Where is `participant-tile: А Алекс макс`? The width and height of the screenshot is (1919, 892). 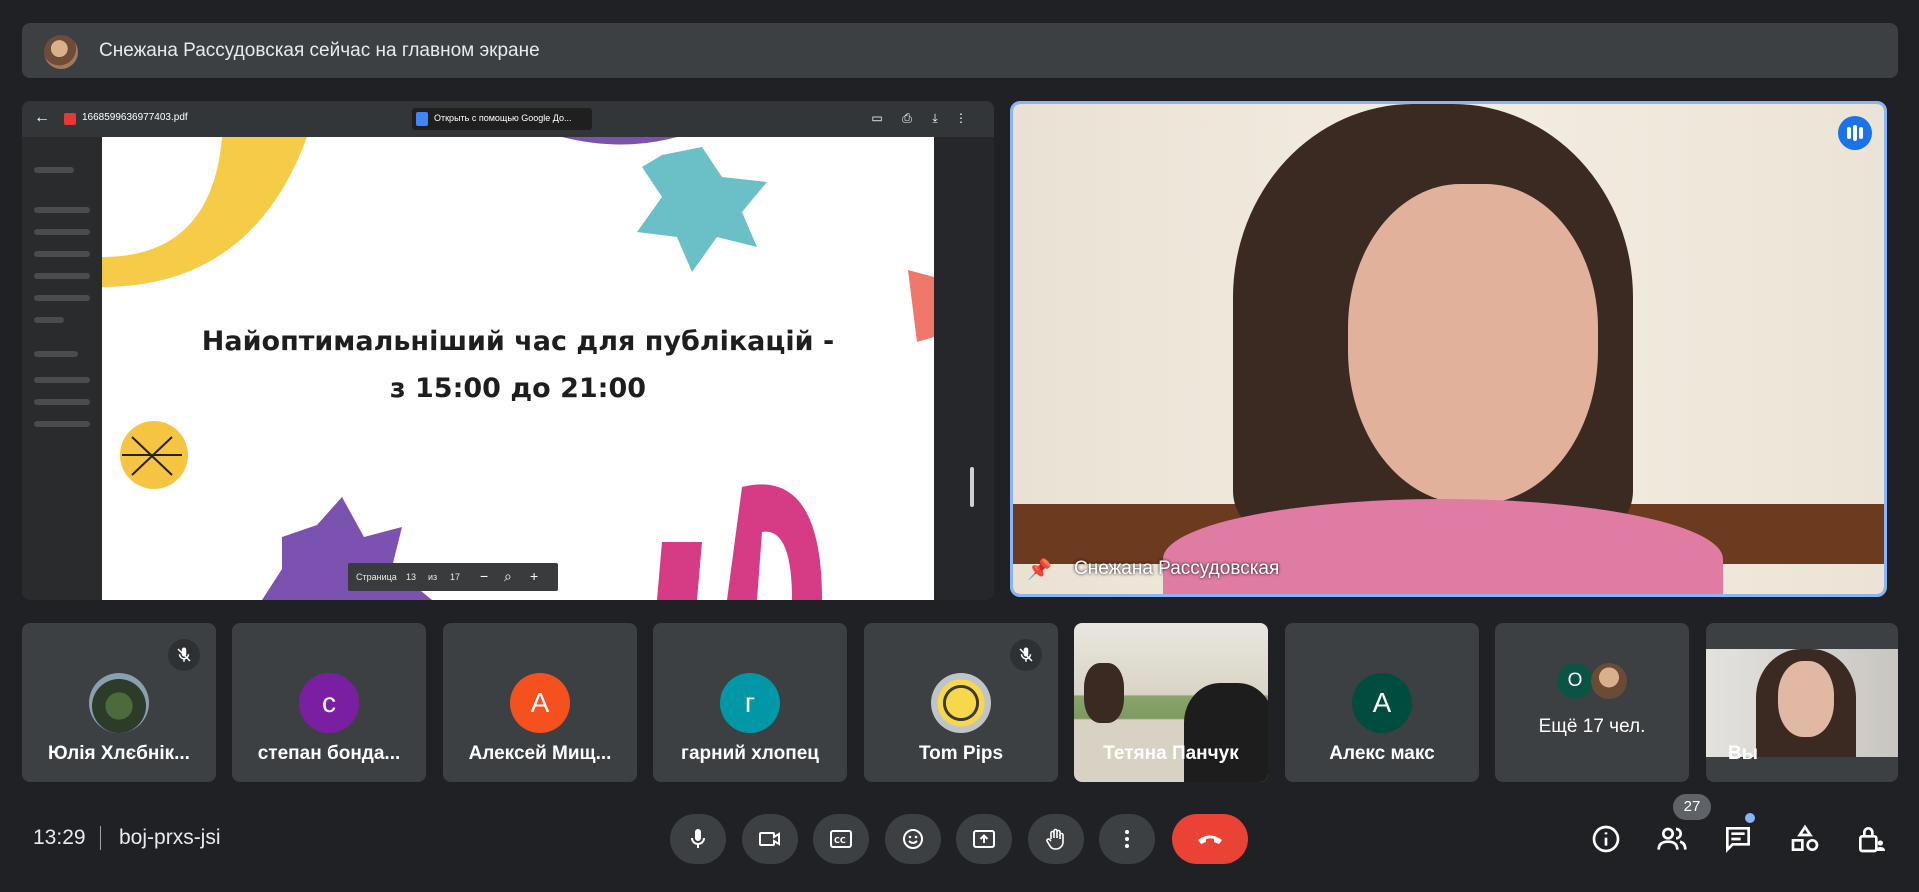 participant-tile: А Алекс макс is located at coordinates (1382, 702).